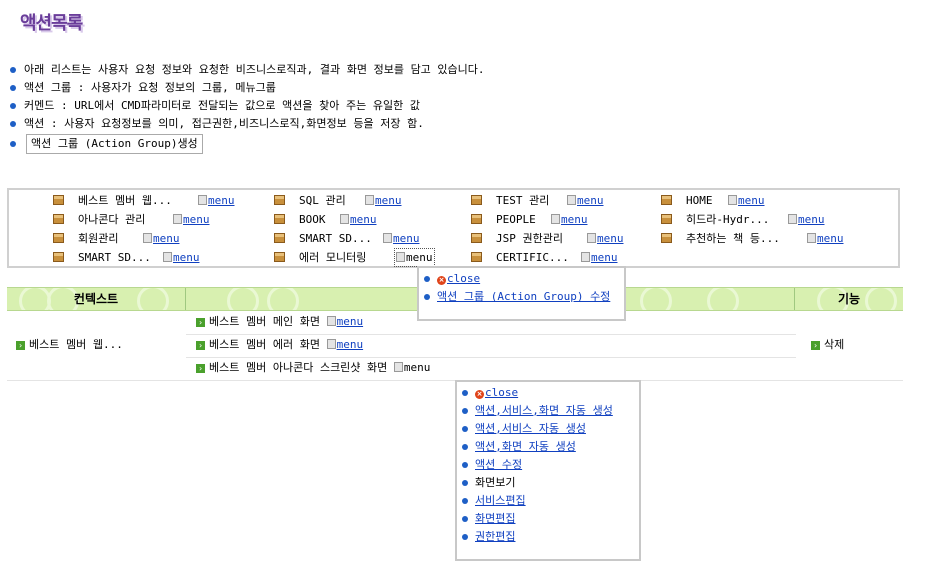  Describe the element at coordinates (827, 345) in the screenshot. I see `delete-button: › 삭제` at that location.